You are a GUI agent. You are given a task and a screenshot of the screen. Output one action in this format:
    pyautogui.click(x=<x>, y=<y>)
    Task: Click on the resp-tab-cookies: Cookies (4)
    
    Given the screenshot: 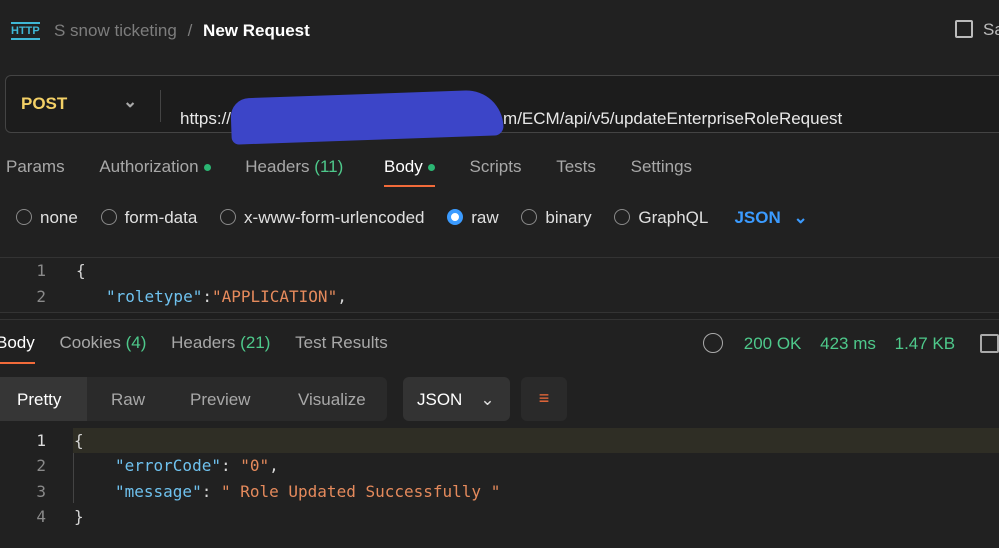 What is the action you would take?
    pyautogui.click(x=102, y=342)
    